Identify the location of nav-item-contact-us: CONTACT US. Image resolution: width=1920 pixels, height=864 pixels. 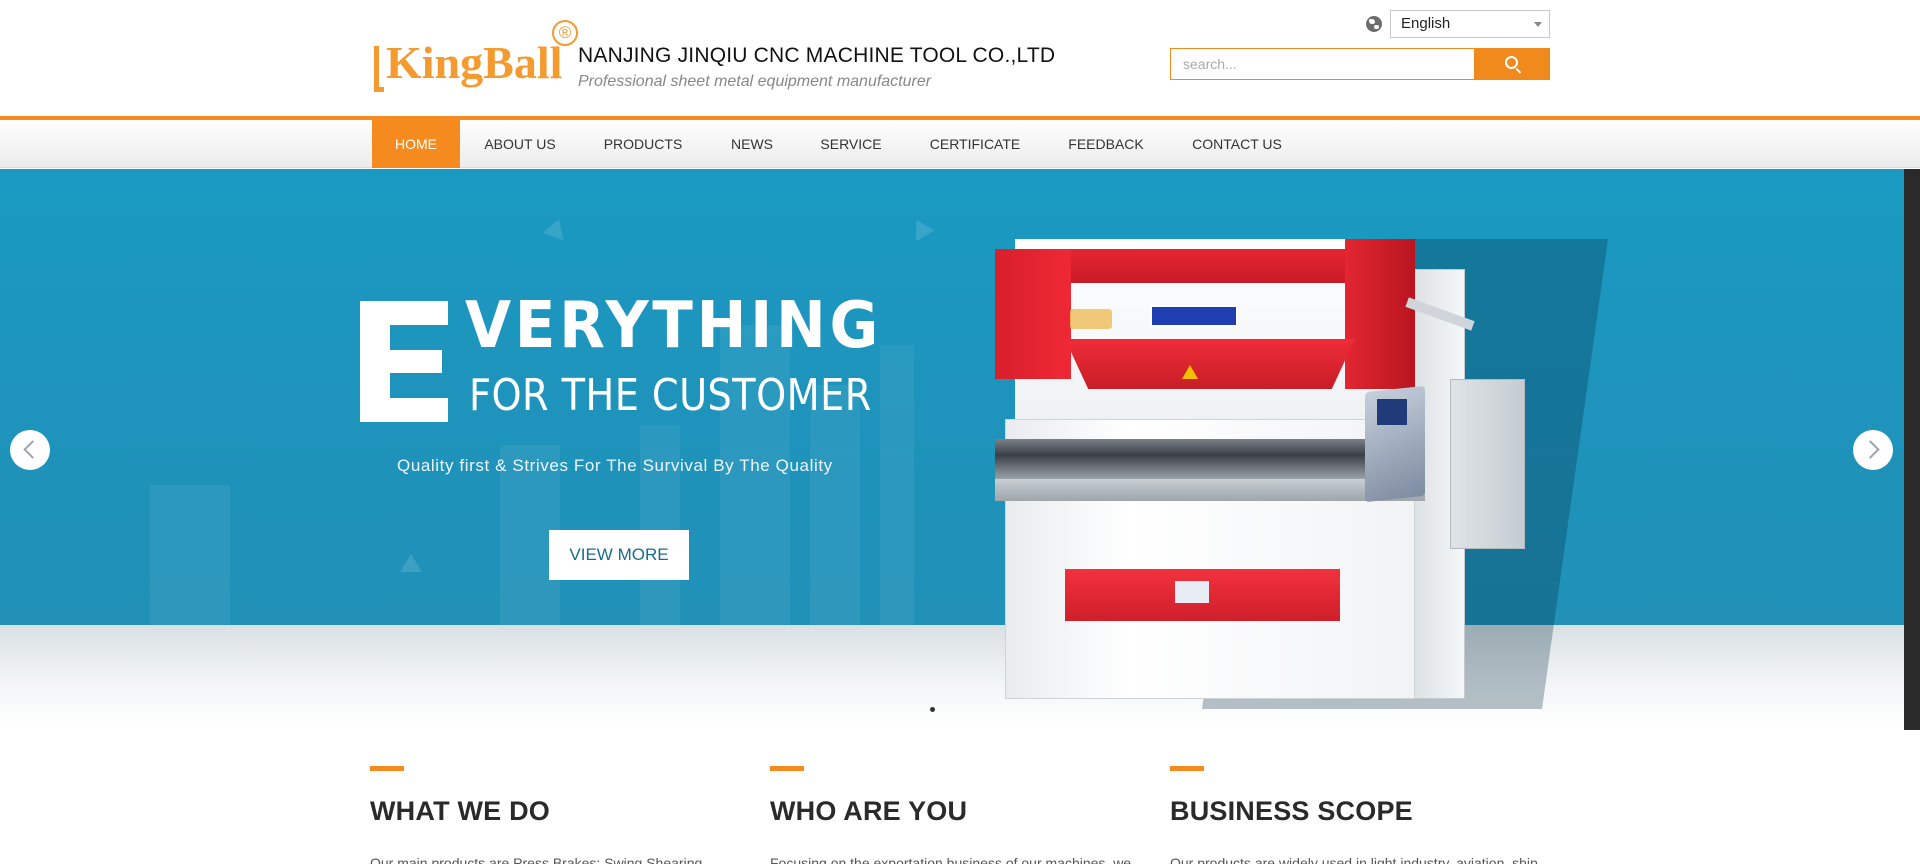
(1237, 144).